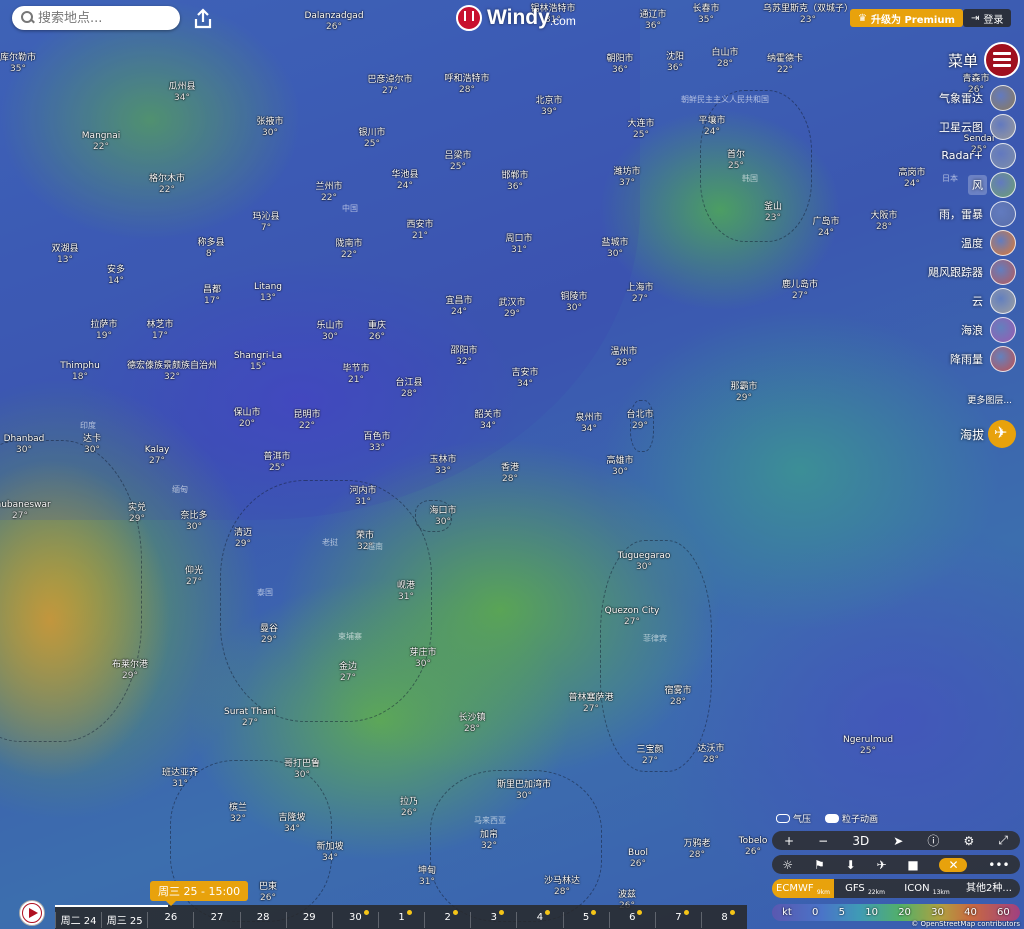 This screenshot has width=1024, height=929. Describe the element at coordinates (447, 919) in the screenshot. I see `timeline-day: 2` at that location.